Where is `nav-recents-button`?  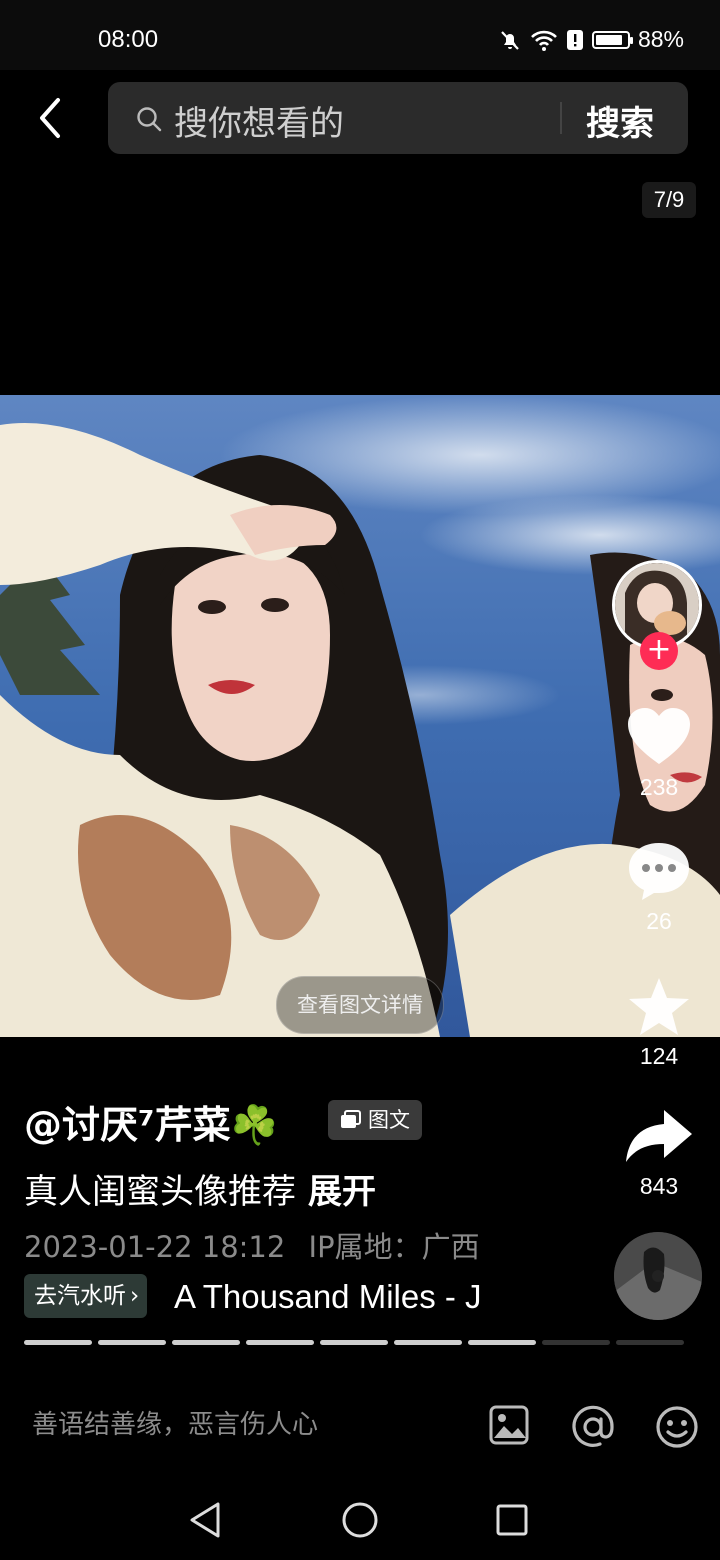 nav-recents-button is located at coordinates (512, 1522).